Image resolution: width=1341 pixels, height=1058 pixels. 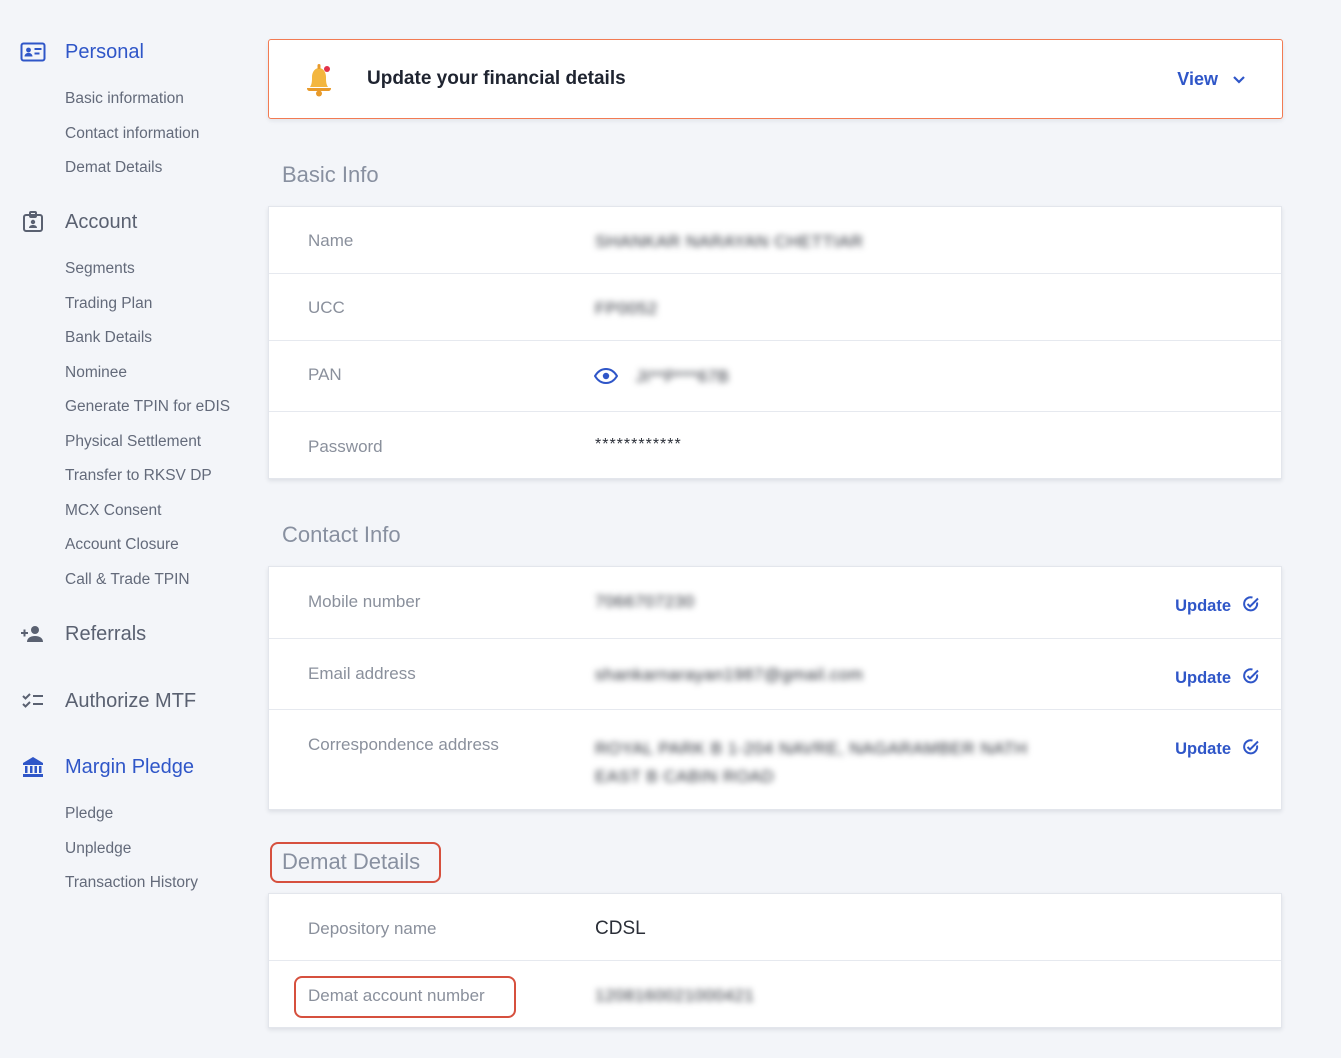 What do you see at coordinates (729, 674) in the screenshot?
I see `email-value: shankarnarayan1987@gmail.com` at bounding box center [729, 674].